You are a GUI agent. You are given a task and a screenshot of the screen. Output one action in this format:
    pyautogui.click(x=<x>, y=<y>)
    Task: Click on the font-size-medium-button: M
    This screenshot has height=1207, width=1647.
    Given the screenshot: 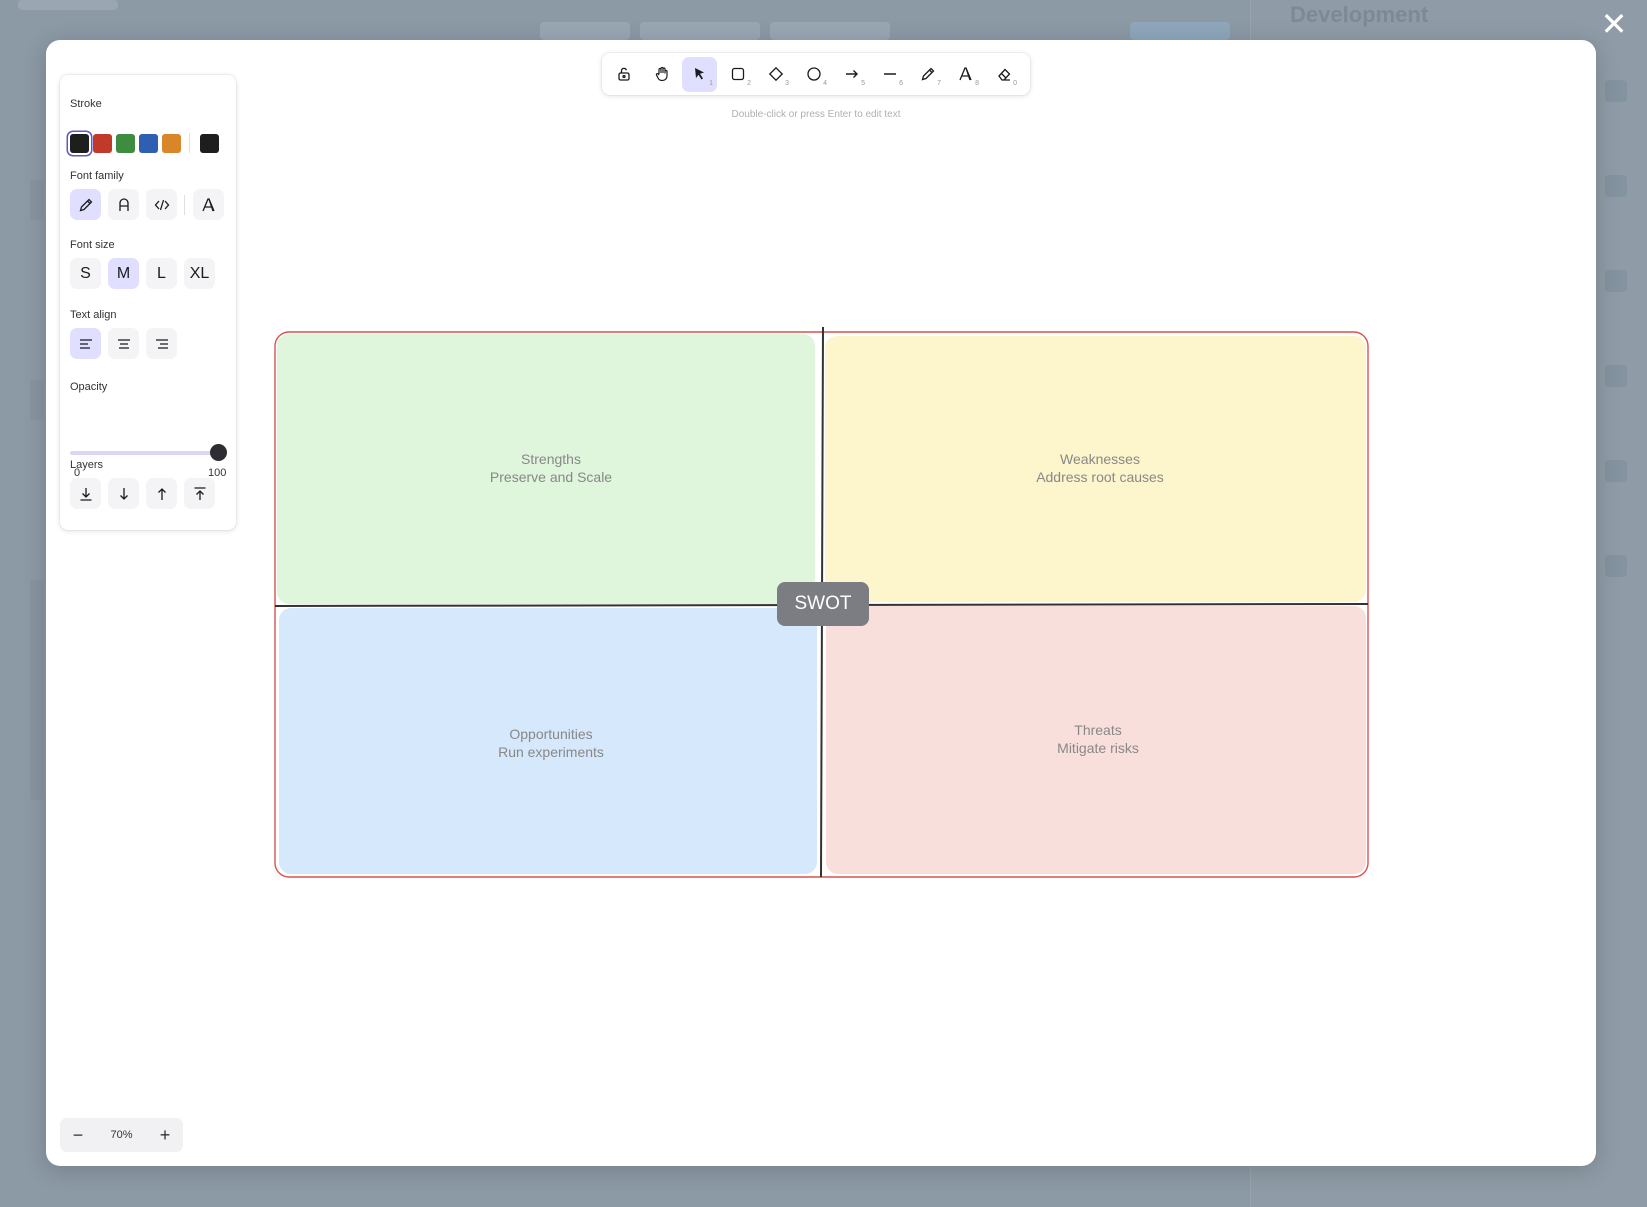 What is the action you would take?
    pyautogui.click(x=123, y=273)
    